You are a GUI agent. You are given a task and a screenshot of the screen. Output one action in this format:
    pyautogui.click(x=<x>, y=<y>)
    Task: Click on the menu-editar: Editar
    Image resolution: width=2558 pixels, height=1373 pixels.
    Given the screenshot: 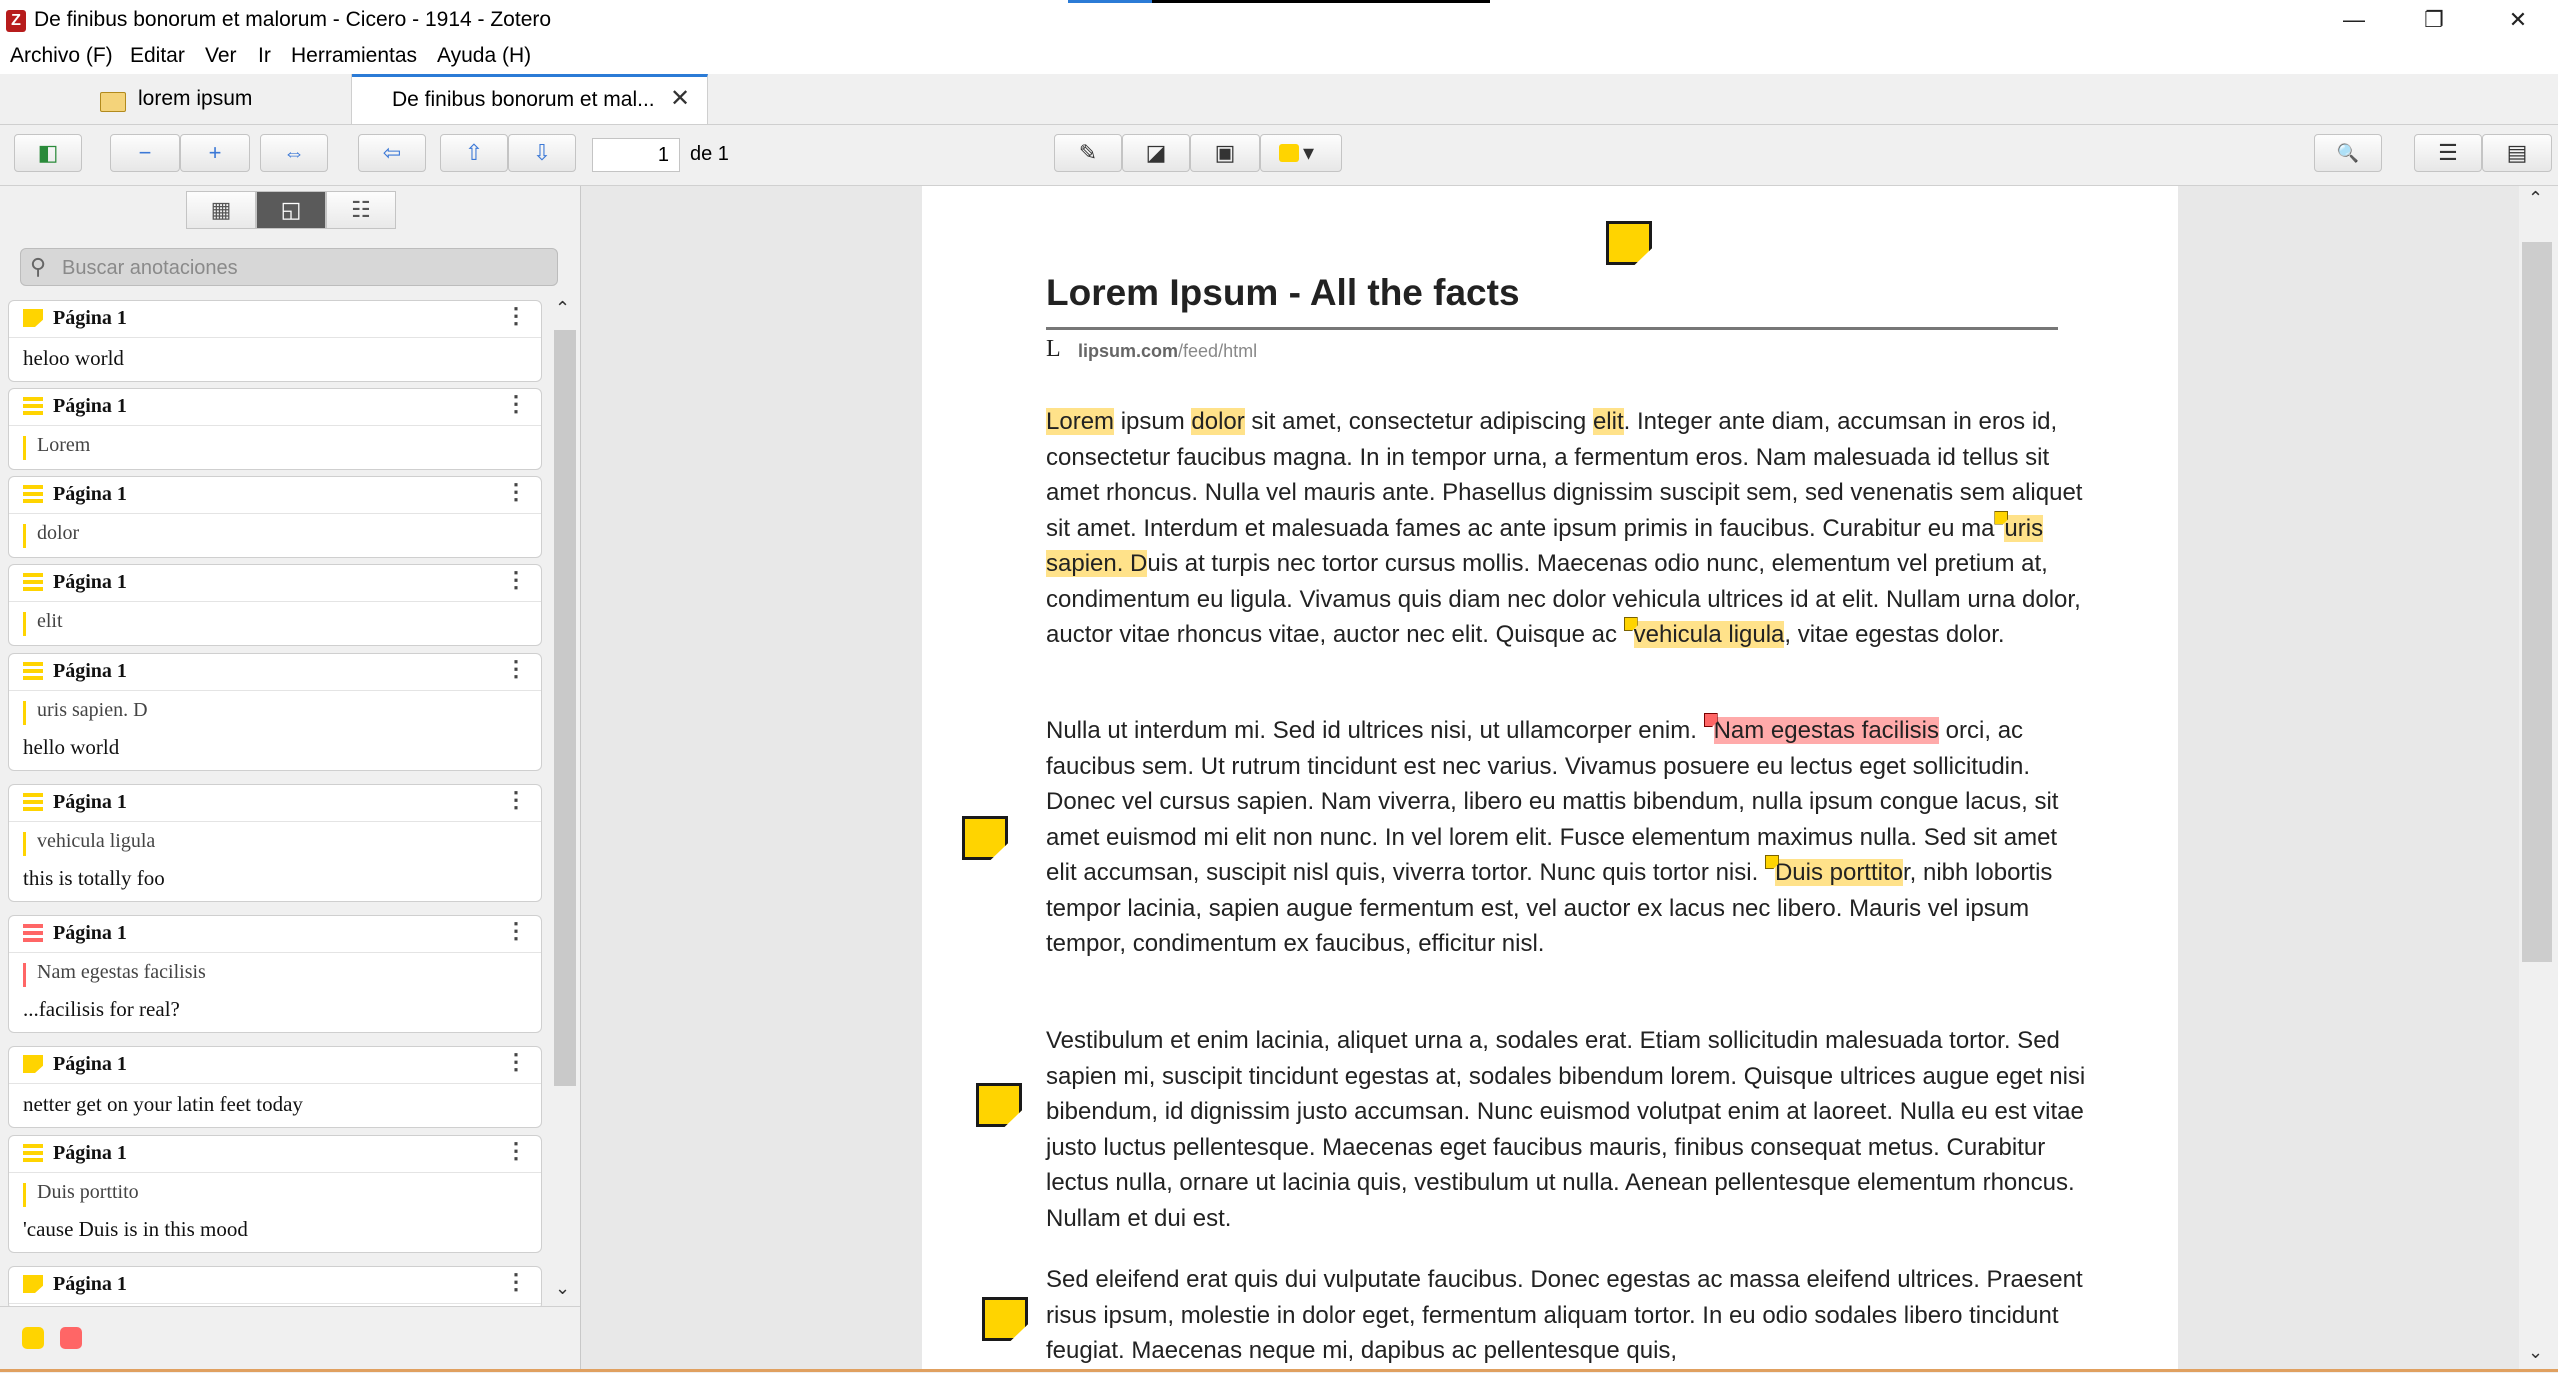 What is the action you would take?
    pyautogui.click(x=157, y=56)
    